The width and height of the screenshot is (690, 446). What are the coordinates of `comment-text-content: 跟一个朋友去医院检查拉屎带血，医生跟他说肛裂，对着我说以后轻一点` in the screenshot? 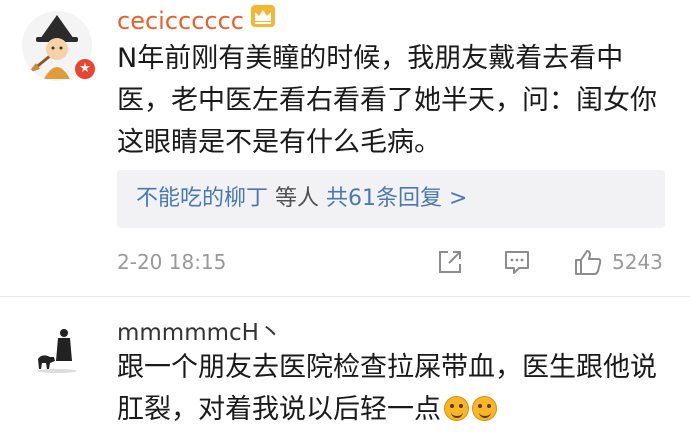 It's located at (387, 388).